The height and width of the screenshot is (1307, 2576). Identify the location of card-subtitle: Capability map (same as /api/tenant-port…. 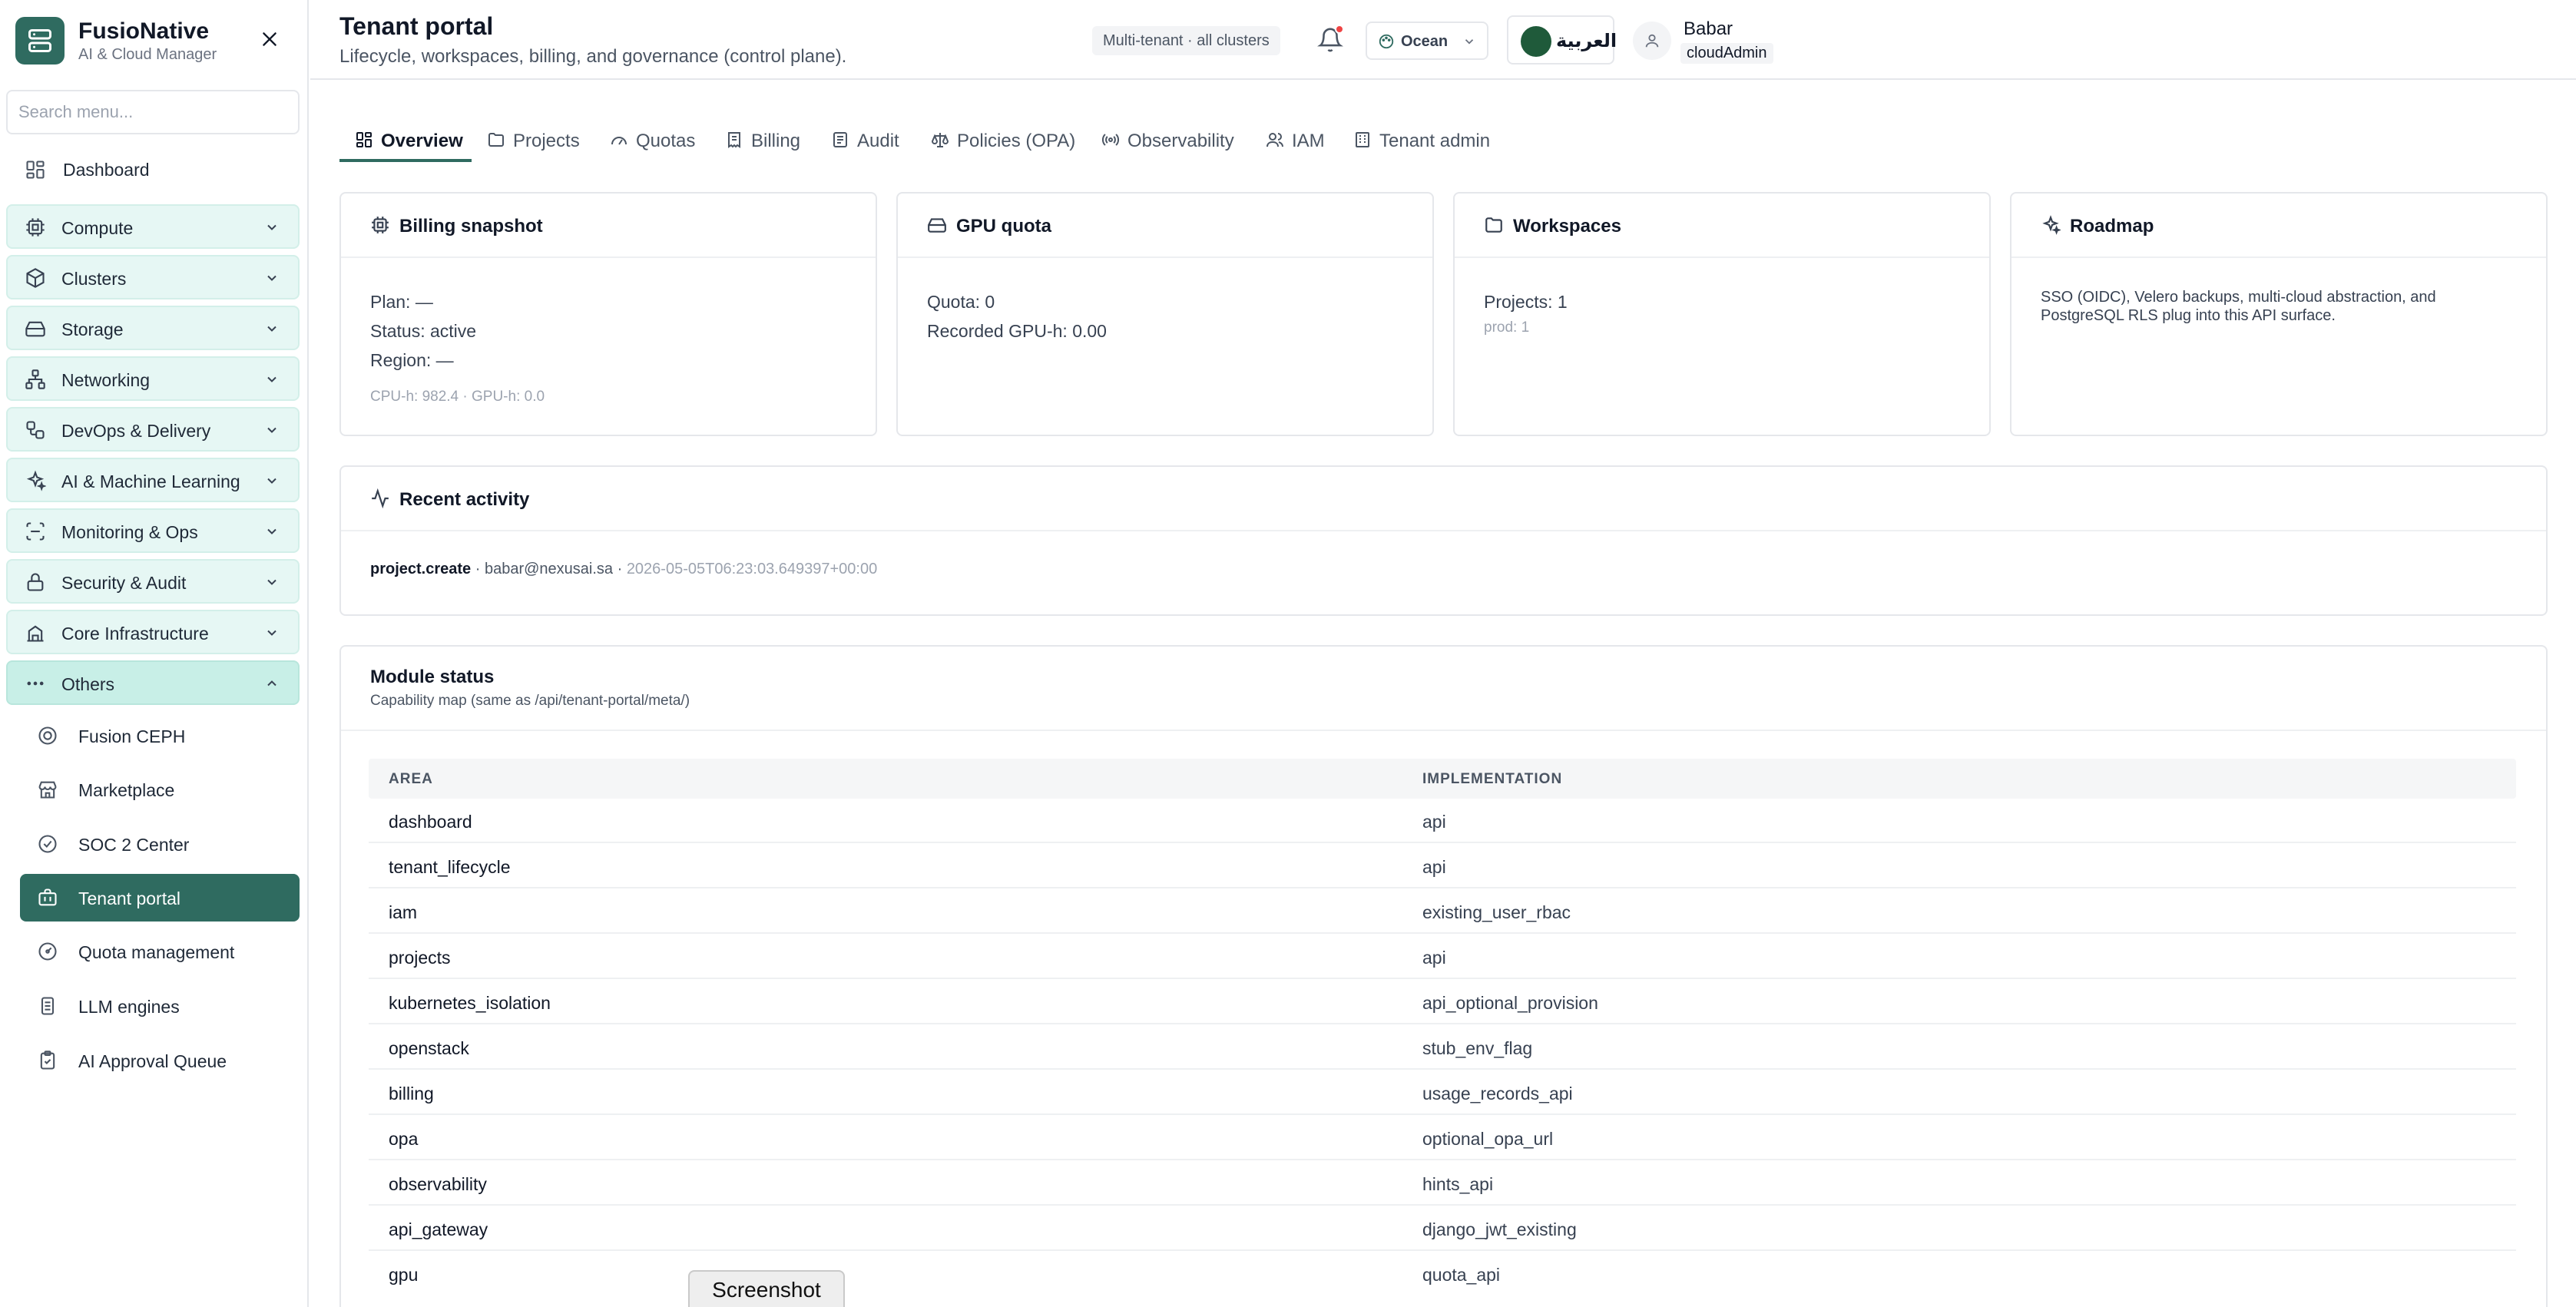
(530, 701).